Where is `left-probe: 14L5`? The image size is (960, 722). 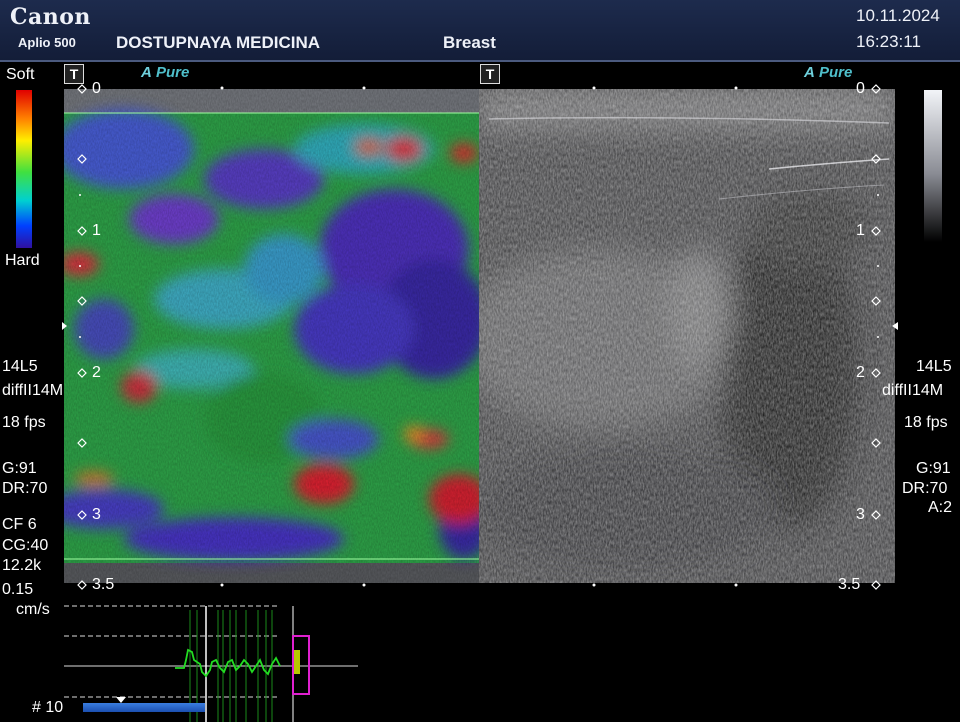 left-probe: 14L5 is located at coordinates (20, 366).